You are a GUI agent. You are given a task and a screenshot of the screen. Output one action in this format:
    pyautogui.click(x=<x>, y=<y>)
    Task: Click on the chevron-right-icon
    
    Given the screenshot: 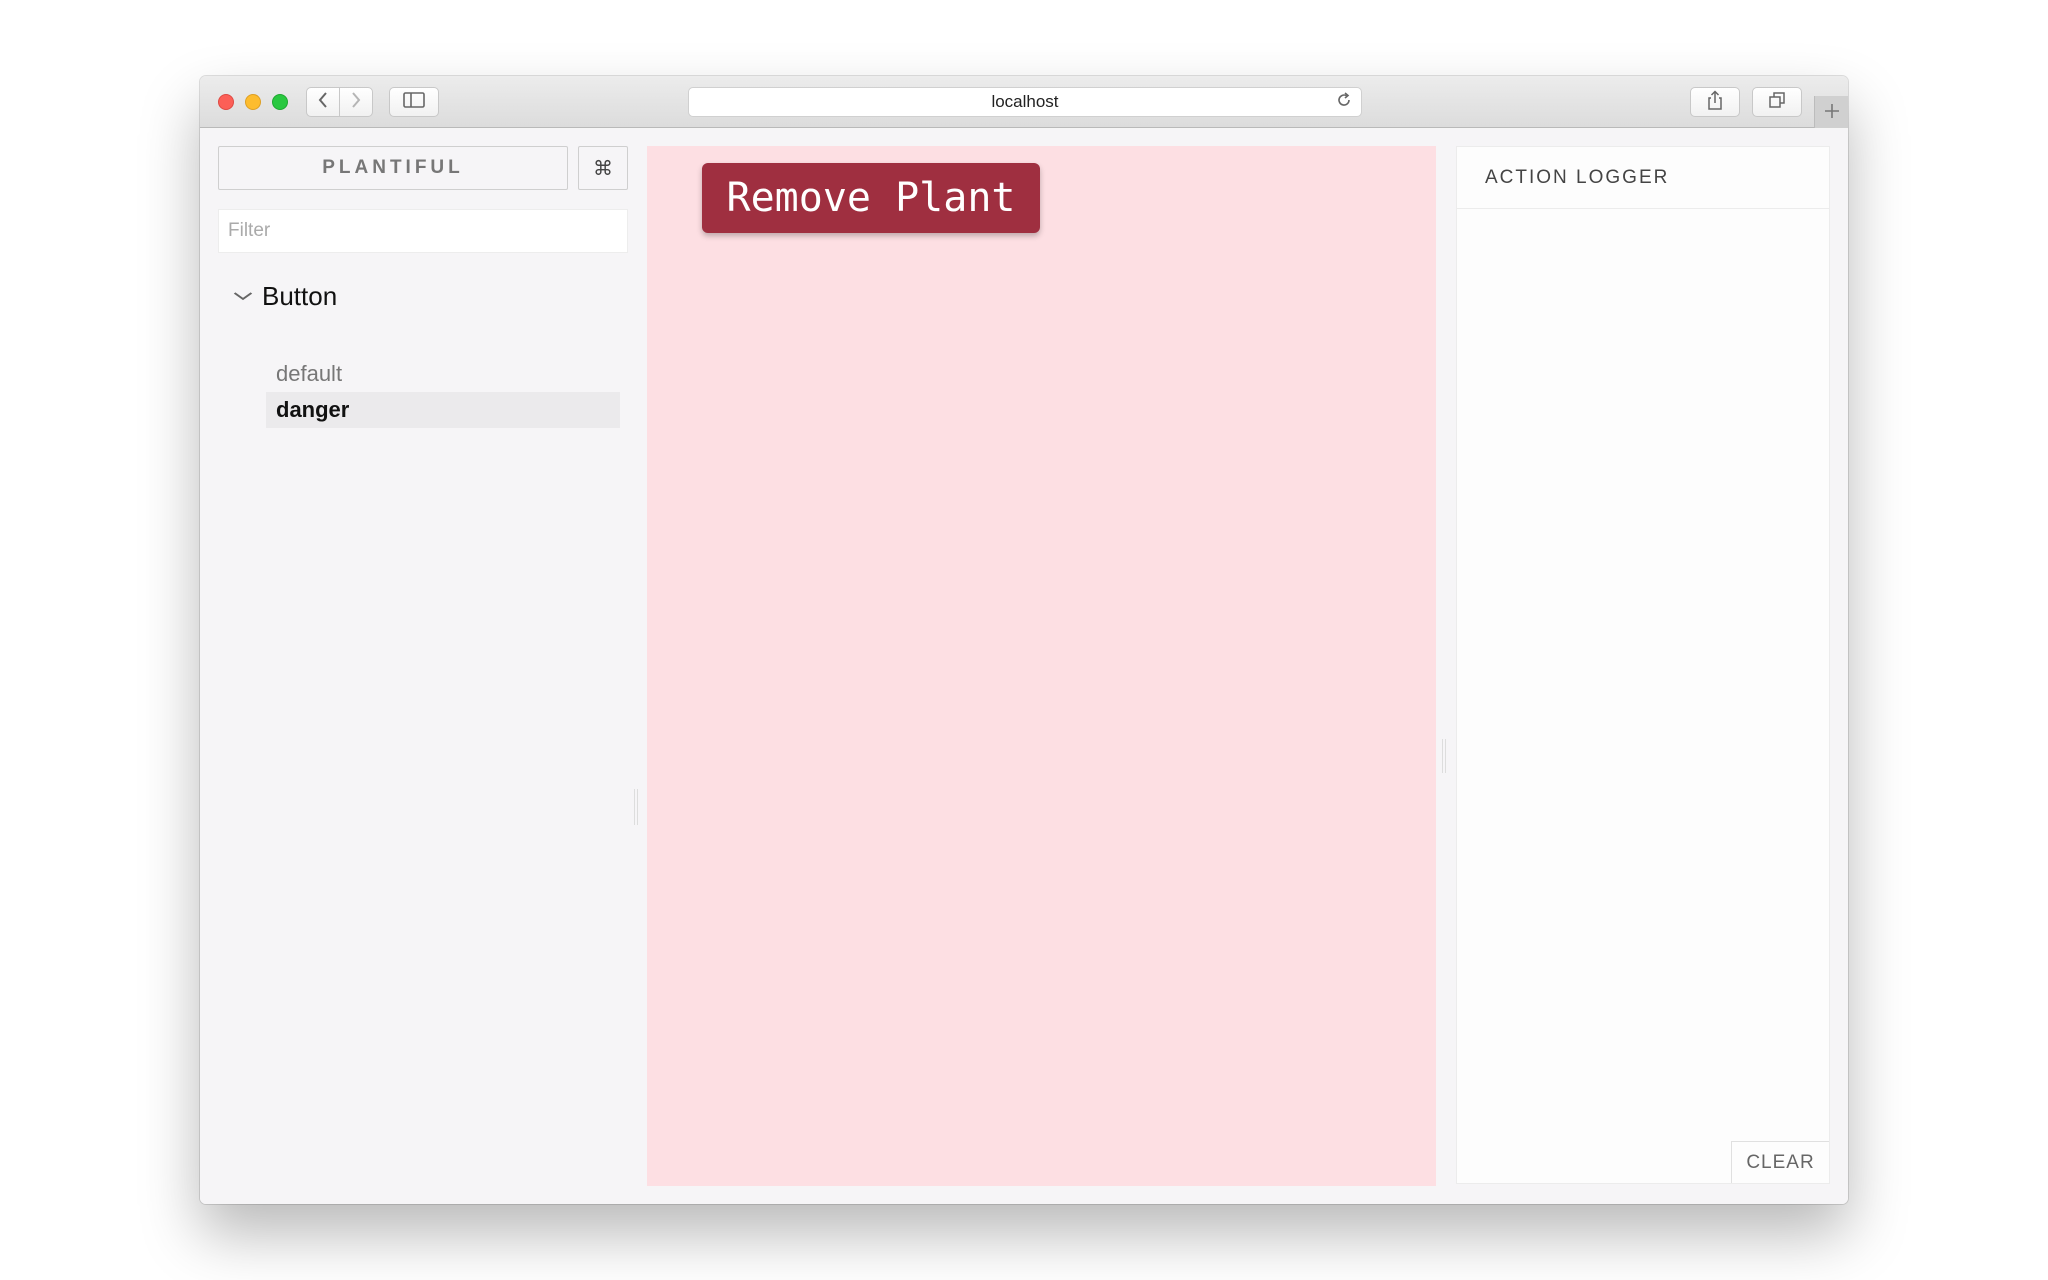 What is the action you would take?
    pyautogui.click(x=356, y=102)
    